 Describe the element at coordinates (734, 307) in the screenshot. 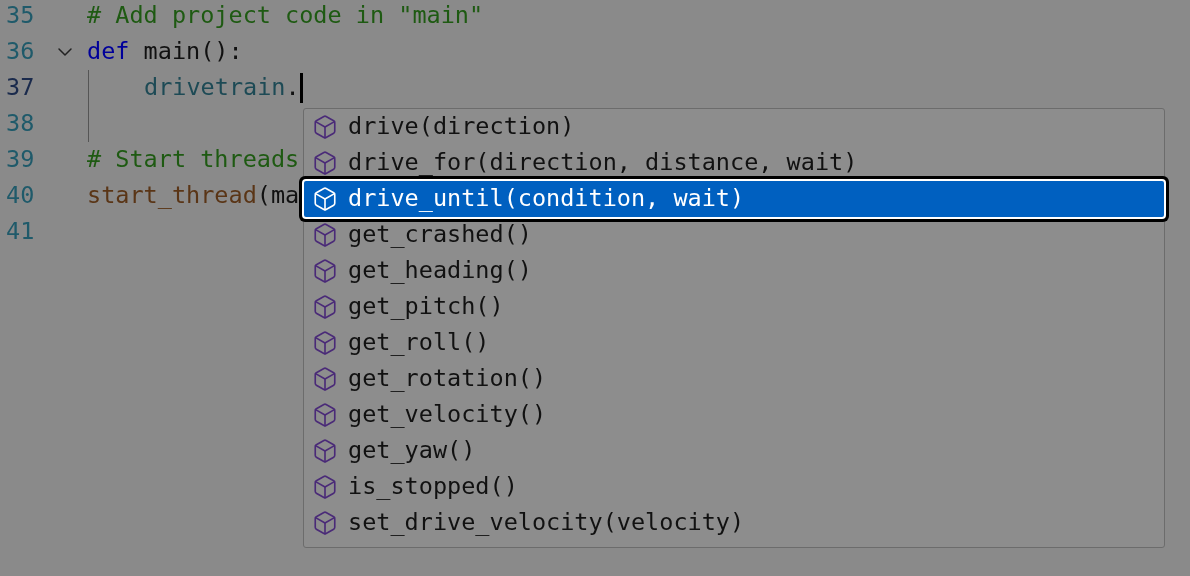

I see `suggestion-item: get_pitch()` at that location.